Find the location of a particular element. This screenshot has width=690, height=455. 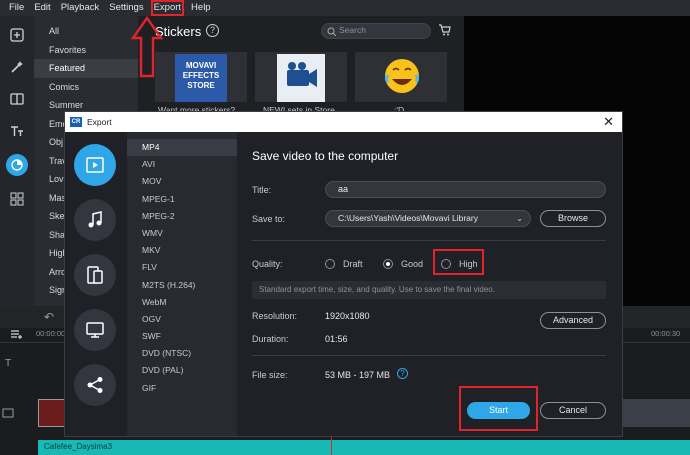

save-path-select: C:\Users\Yash\Videos\Movavi Library ⌄ is located at coordinates (428, 218).